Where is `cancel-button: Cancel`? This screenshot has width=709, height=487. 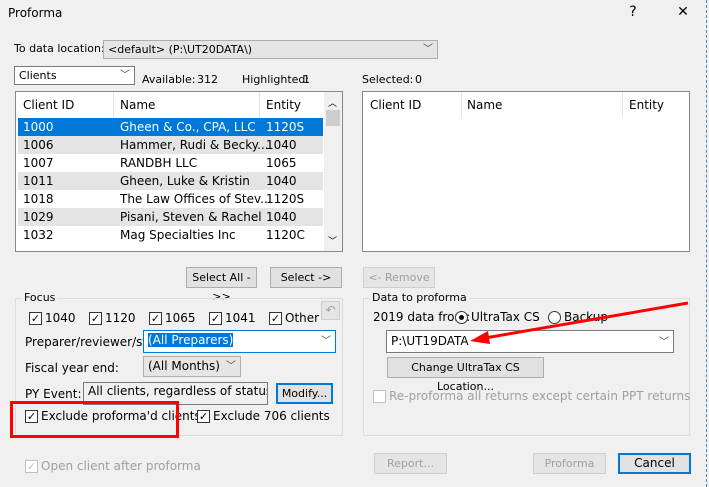
cancel-button: Cancel is located at coordinates (654, 463).